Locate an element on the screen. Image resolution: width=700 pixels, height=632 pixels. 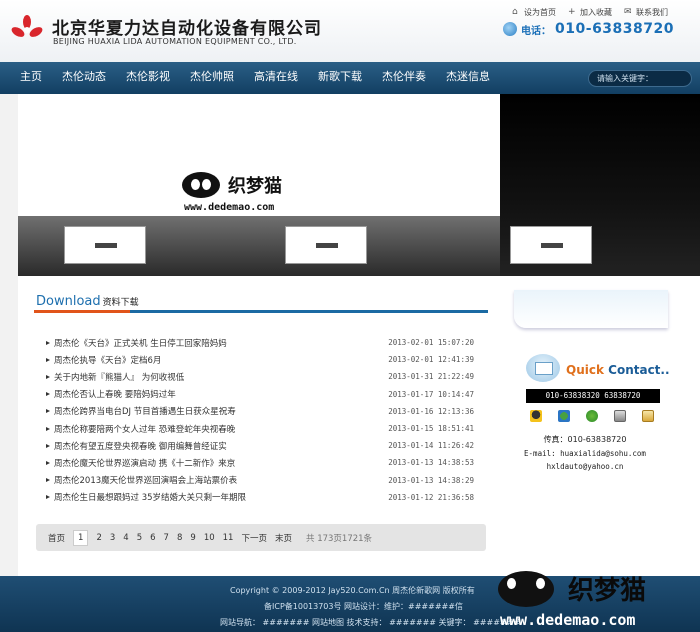
add-favorite-link: + 加入收藏 is located at coordinates (590, 12).